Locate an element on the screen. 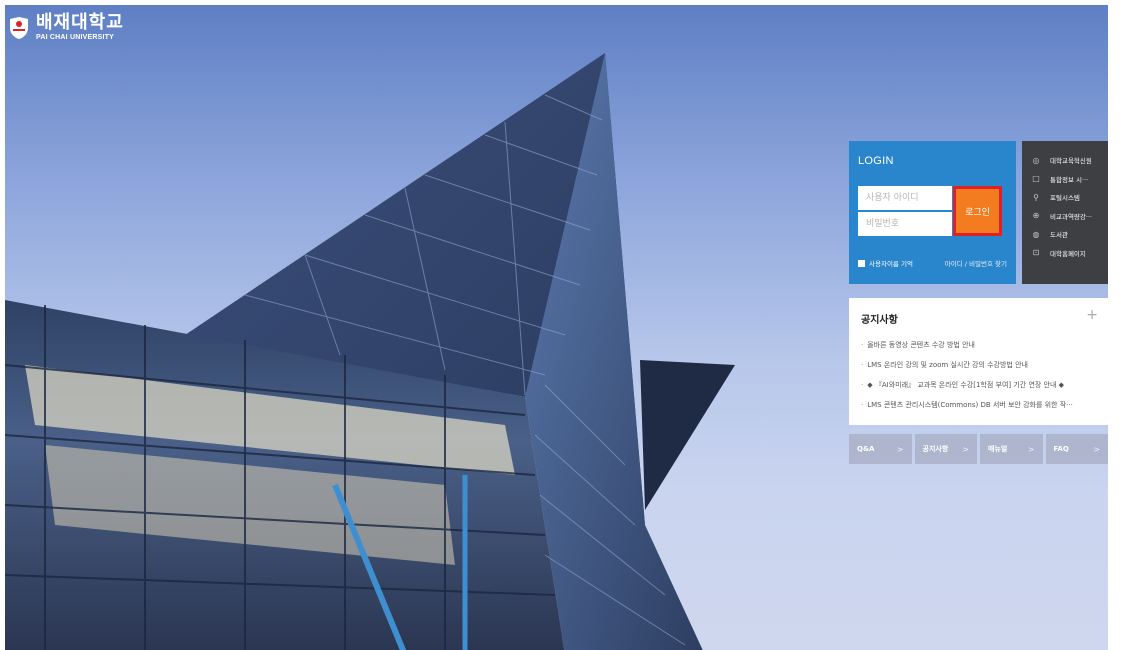 This screenshot has width=1133, height=650. home-icon: ⊡ is located at coordinates (1036, 253).